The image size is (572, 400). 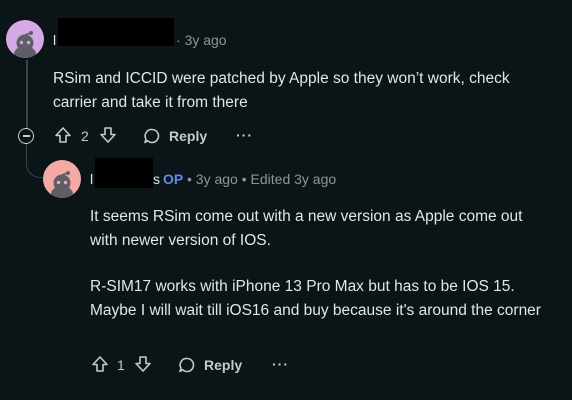 I want to click on vote-count: 2, so click(x=85, y=136).